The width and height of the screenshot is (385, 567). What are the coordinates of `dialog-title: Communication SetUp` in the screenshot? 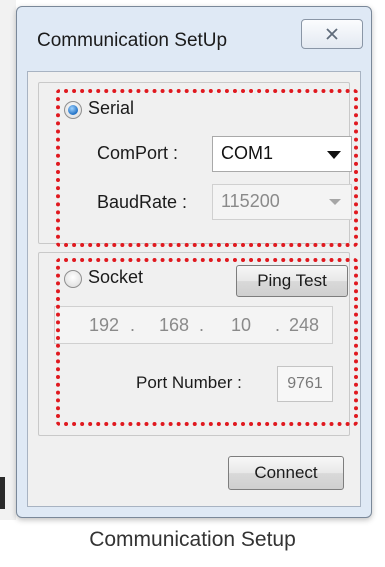 It's located at (132, 40).